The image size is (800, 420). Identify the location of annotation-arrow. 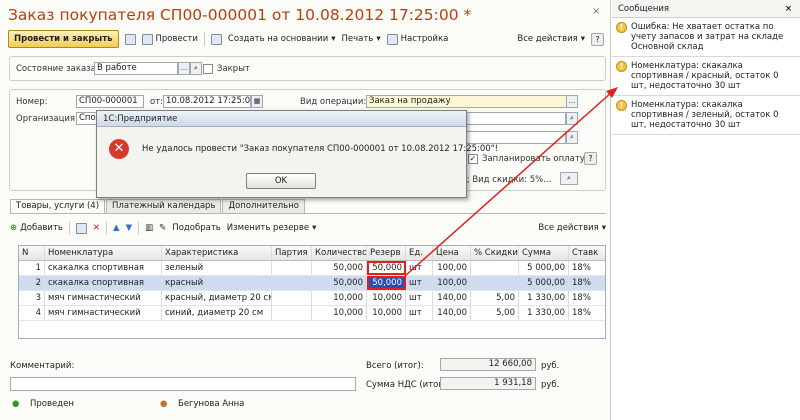
(511, 182).